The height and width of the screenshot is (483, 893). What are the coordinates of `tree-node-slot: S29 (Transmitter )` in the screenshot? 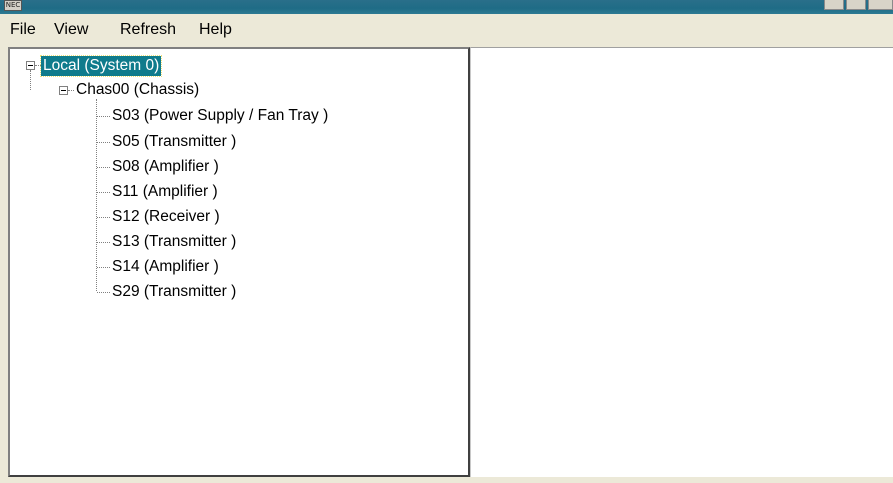 It's located at (174, 292).